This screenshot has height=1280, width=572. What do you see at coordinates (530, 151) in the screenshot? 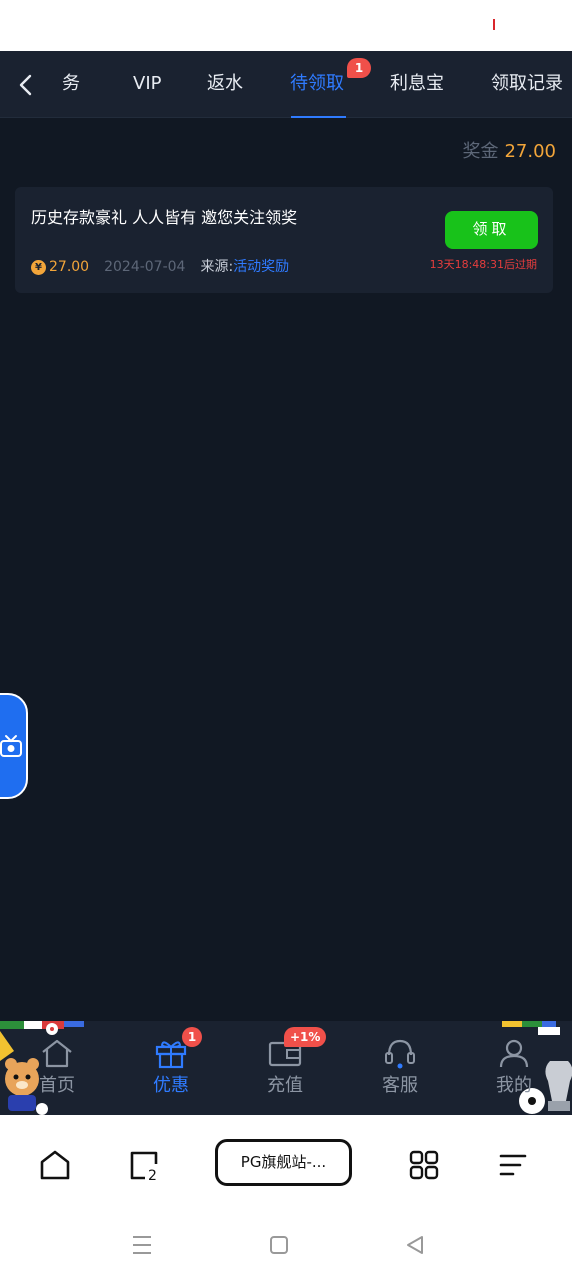
I see `bonus-value: 27.00` at bounding box center [530, 151].